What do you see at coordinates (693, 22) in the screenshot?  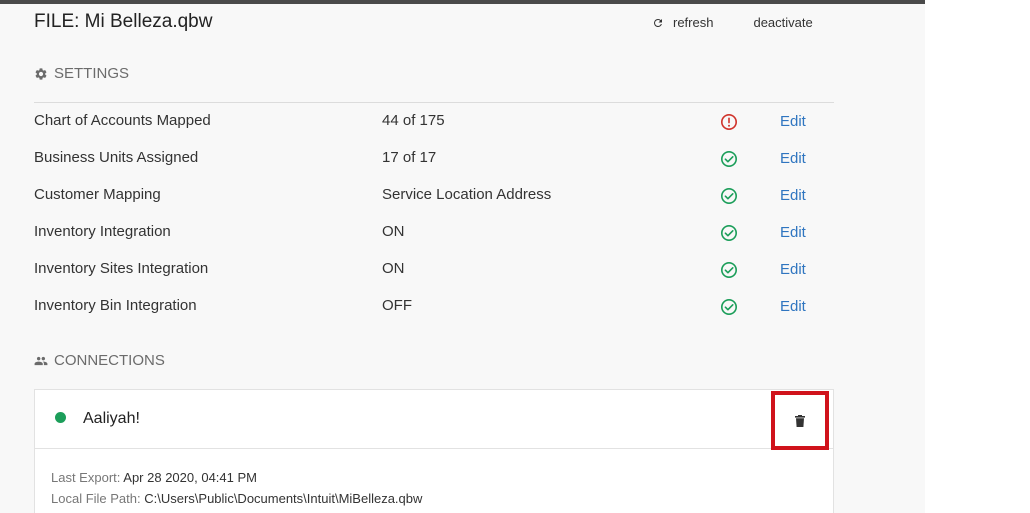 I see `refresh-label: refresh` at bounding box center [693, 22].